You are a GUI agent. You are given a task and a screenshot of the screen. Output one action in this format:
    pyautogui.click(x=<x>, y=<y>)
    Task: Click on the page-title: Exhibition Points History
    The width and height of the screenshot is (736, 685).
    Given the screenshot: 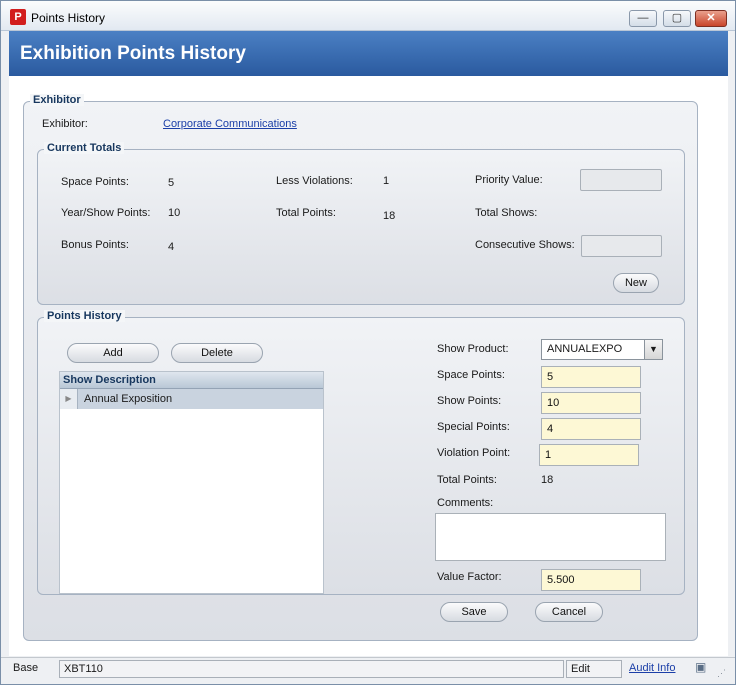 What is the action you would take?
    pyautogui.click(x=133, y=53)
    